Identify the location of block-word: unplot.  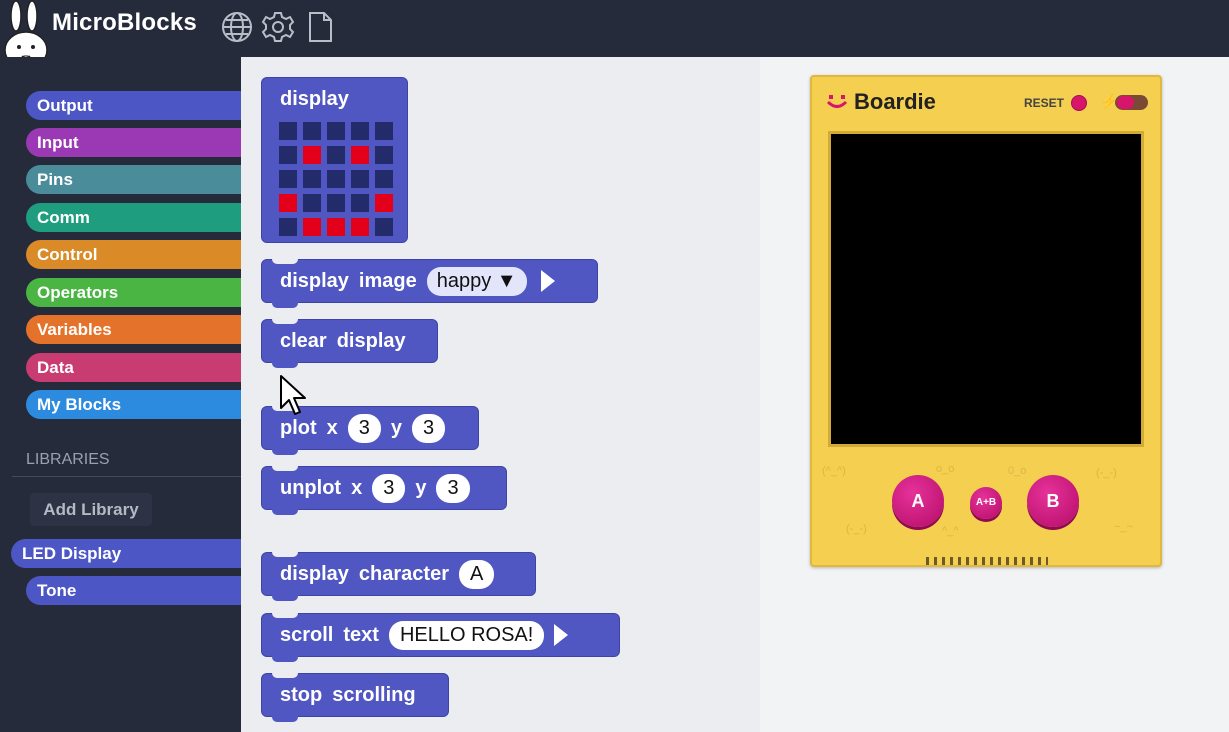
(311, 487).